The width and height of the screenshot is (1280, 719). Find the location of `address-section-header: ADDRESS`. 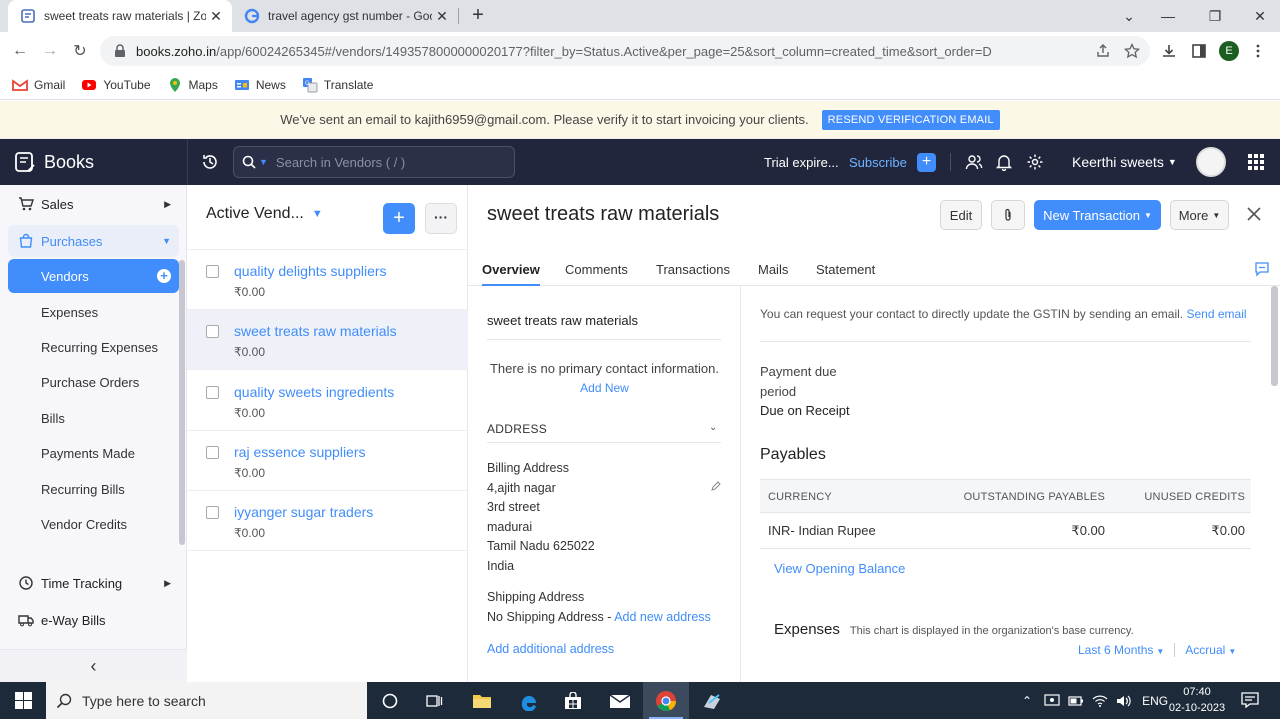

address-section-header: ADDRESS is located at coordinates (517, 429).